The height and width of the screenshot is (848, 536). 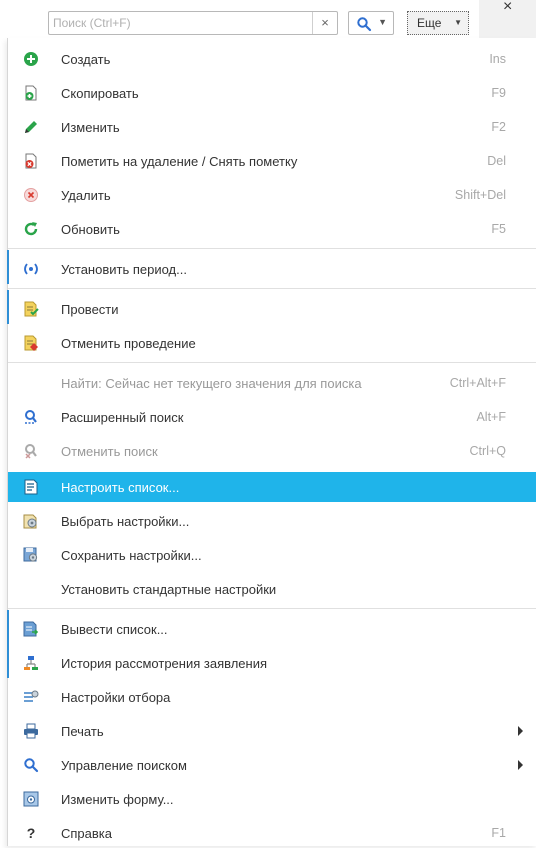 I want to click on post-document-icon, so click(x=31, y=309).